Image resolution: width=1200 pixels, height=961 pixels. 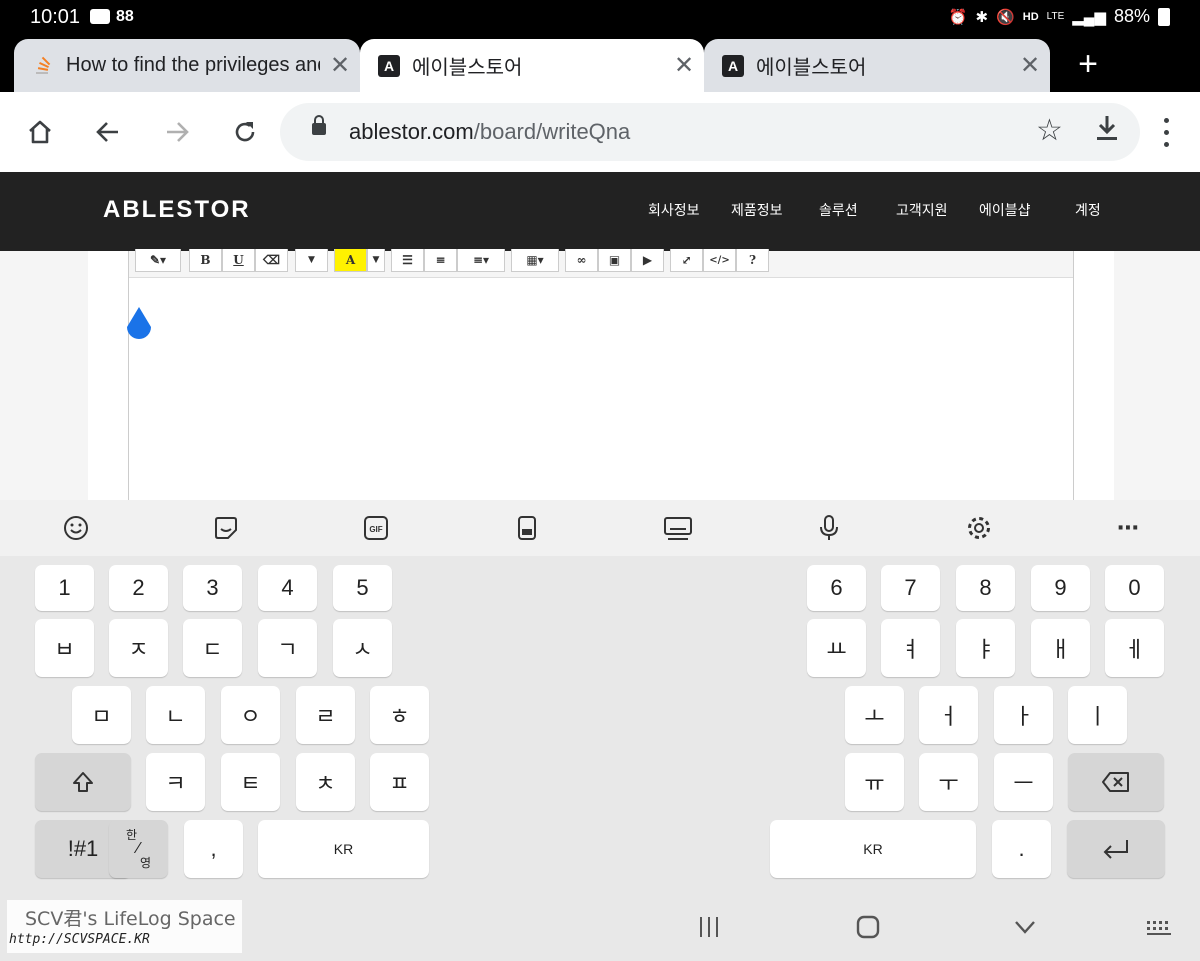 What do you see at coordinates (532, 65) in the screenshot?
I see `tab-ablestor-active: A 에이블스토어 ✕` at bounding box center [532, 65].